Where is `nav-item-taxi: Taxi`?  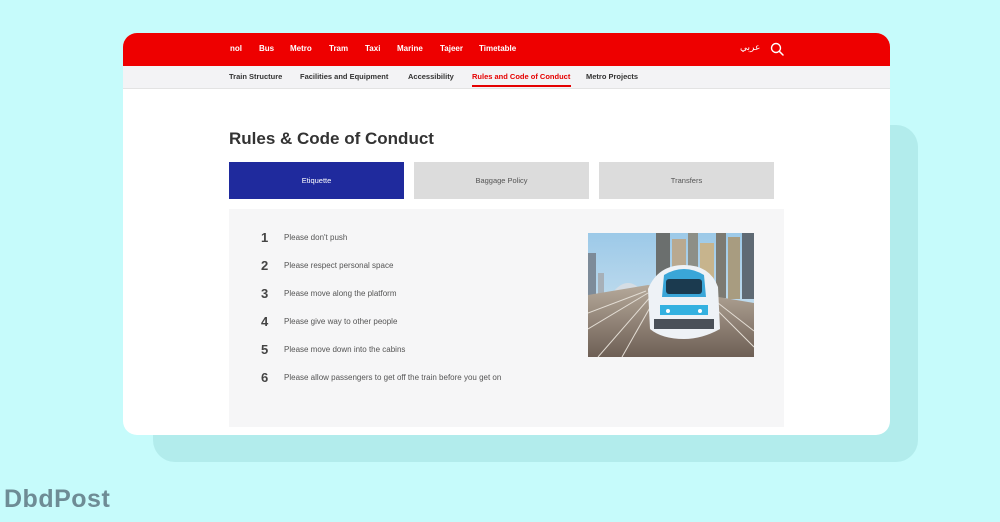 nav-item-taxi: Taxi is located at coordinates (372, 49).